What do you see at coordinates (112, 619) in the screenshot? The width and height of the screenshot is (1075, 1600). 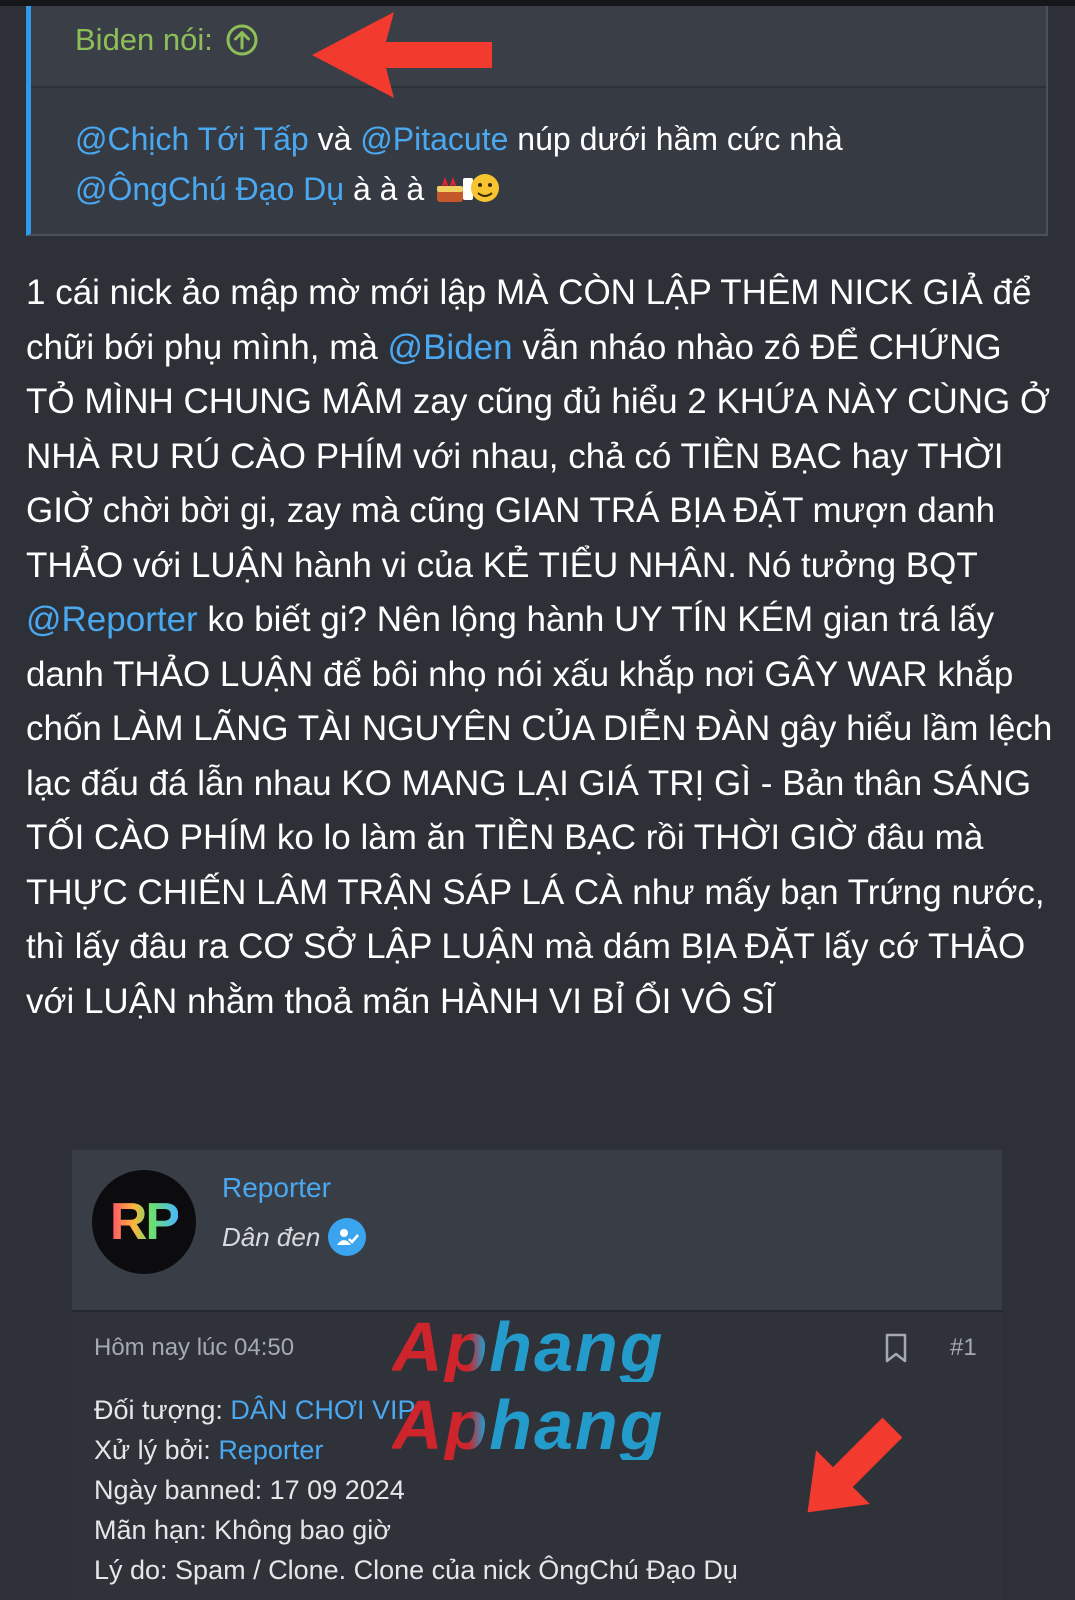 I see `mention-link: @Reporter` at bounding box center [112, 619].